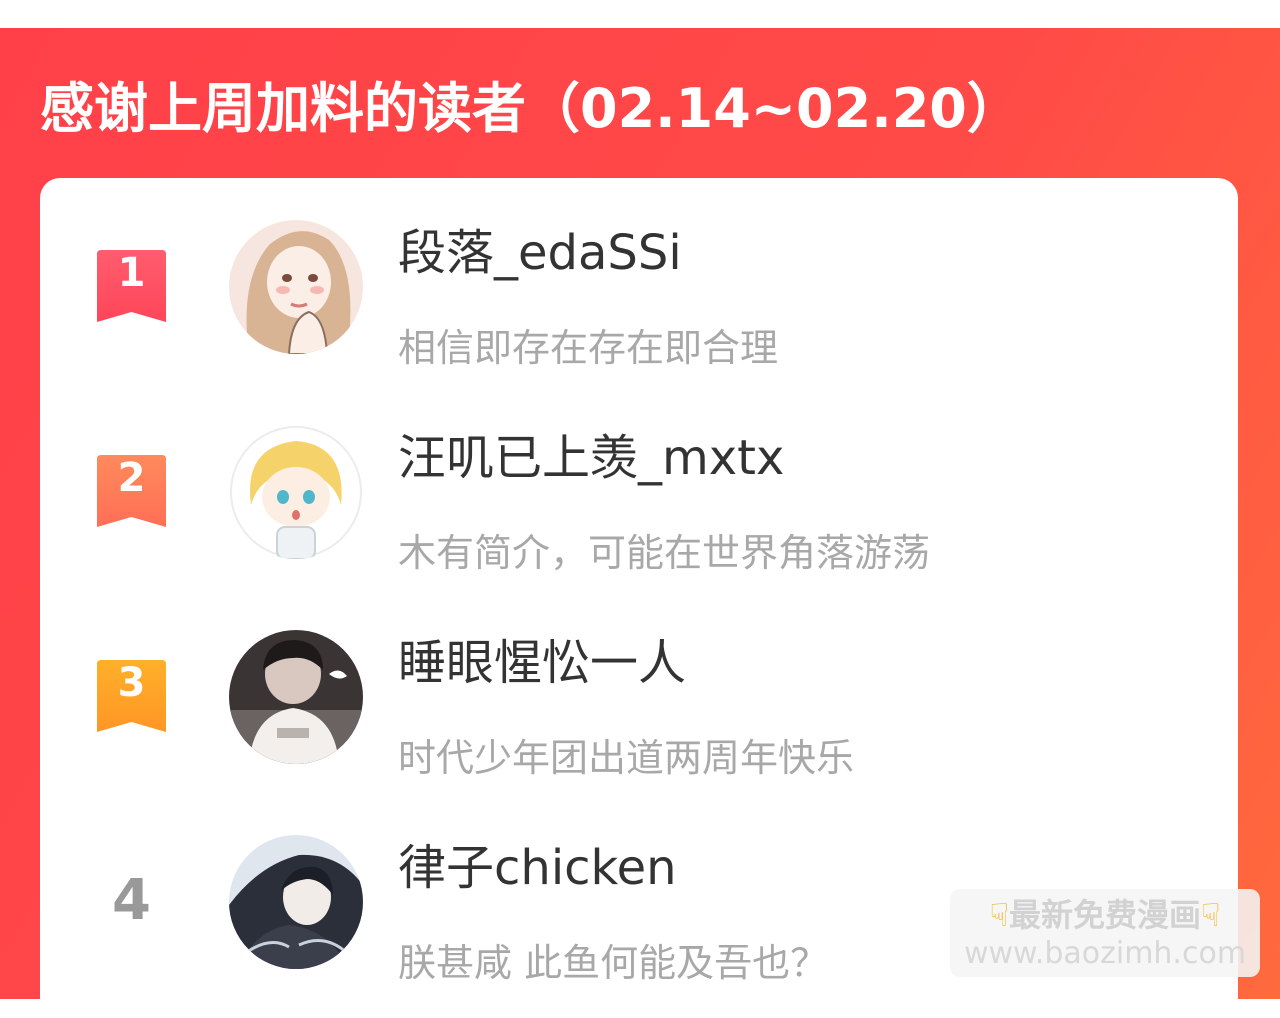  I want to click on reader-bio: 木有简介，可能在世界角落游荡, so click(664, 553).